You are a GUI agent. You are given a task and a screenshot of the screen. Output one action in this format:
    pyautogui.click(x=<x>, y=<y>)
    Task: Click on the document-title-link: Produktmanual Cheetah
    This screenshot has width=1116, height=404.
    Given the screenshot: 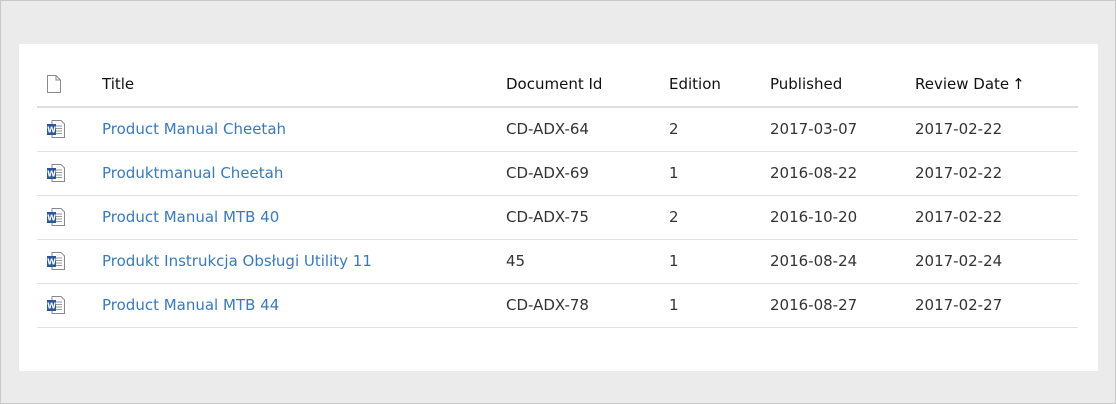 What is the action you would take?
    pyautogui.click(x=192, y=173)
    